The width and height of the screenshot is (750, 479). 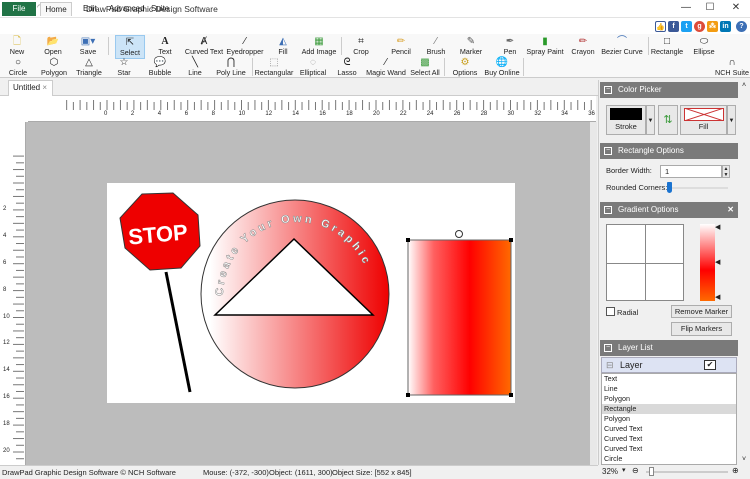 I want to click on layer-item-selected: Rectangle, so click(x=669, y=409).